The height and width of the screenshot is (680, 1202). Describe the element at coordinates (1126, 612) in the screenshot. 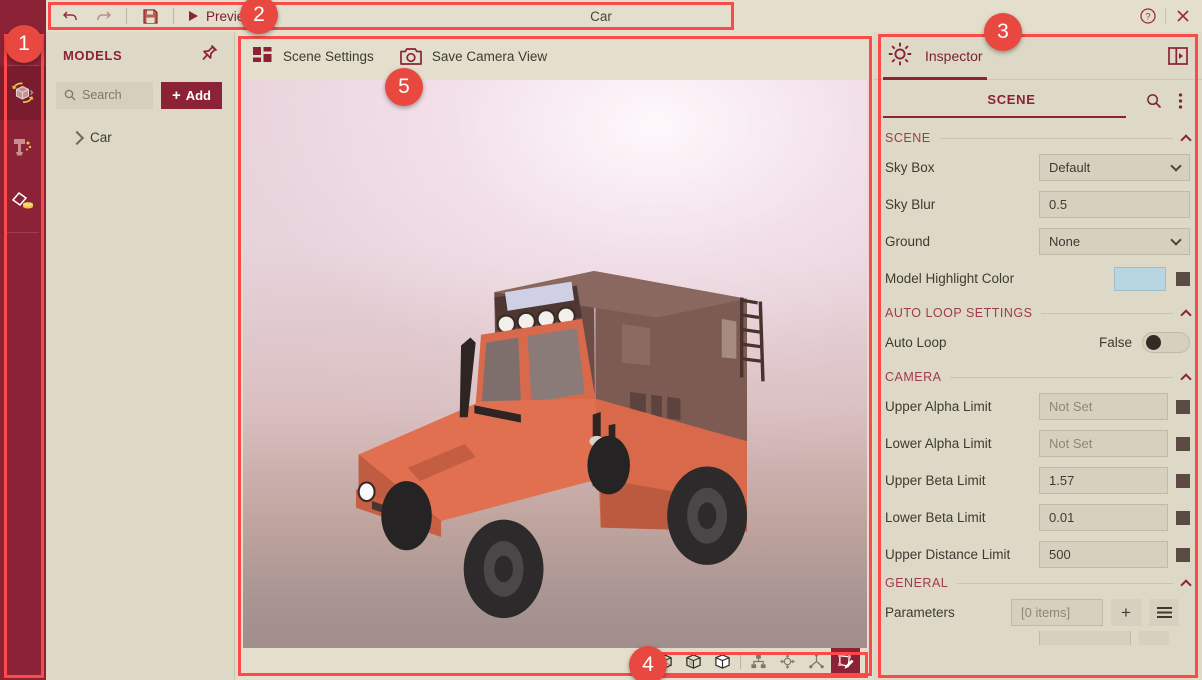

I see `plus-icon: +` at that location.